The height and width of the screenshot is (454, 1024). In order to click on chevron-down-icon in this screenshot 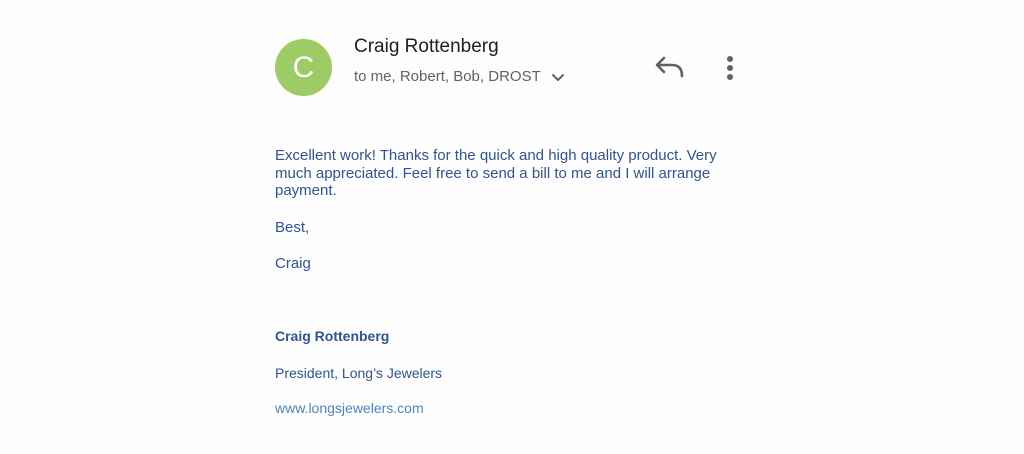, I will do `click(558, 77)`.